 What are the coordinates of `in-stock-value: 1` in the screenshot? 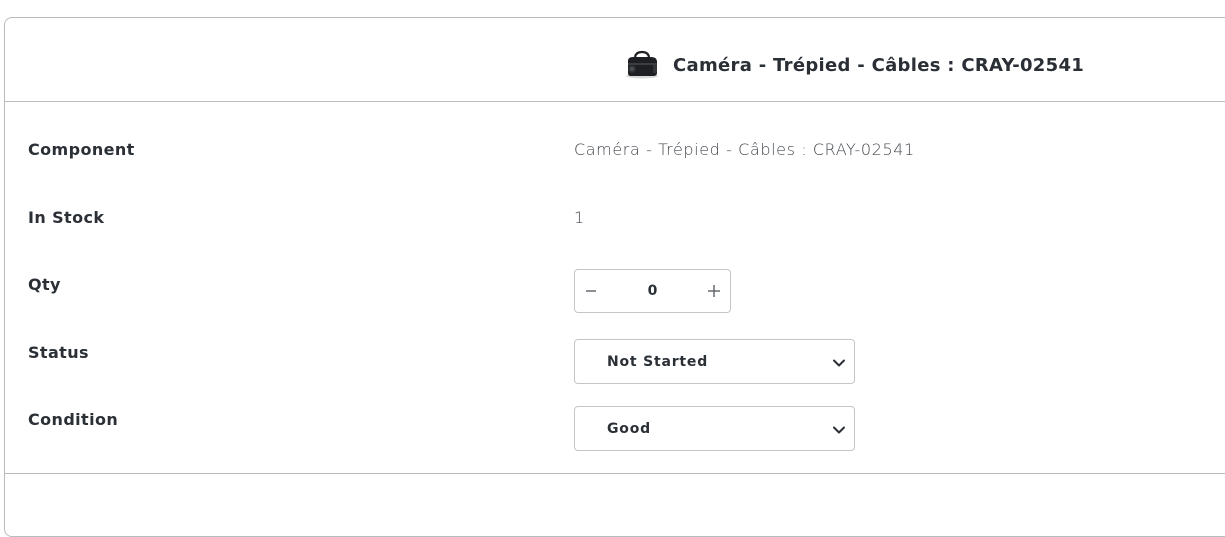 It's located at (579, 217).